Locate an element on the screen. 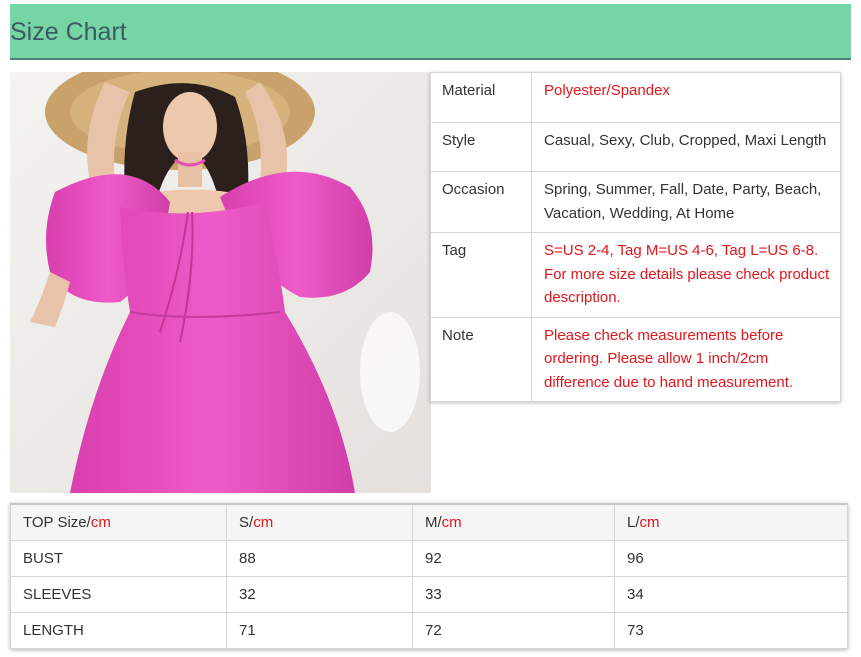 This screenshot has width=861, height=657. spec-value: Casual, Sexy, Club, Cropped, Maxi Length is located at coordinates (686, 147).